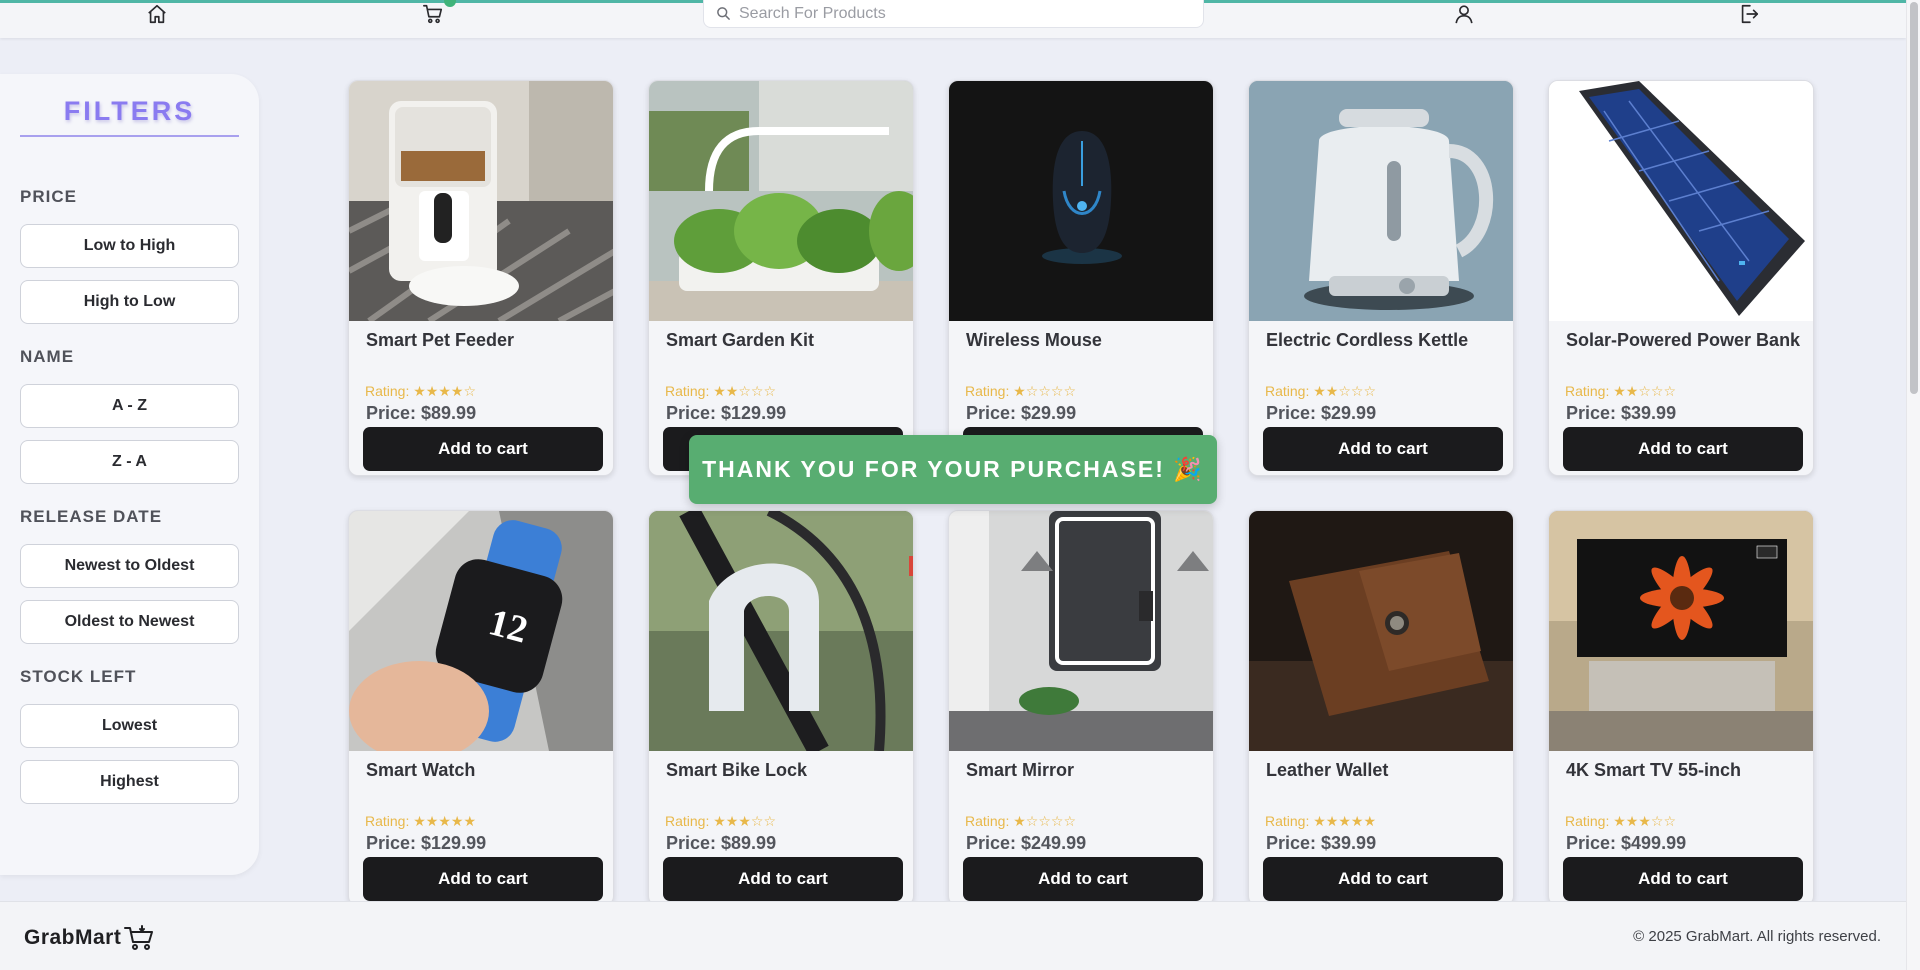  I want to click on search-icon, so click(723, 13).